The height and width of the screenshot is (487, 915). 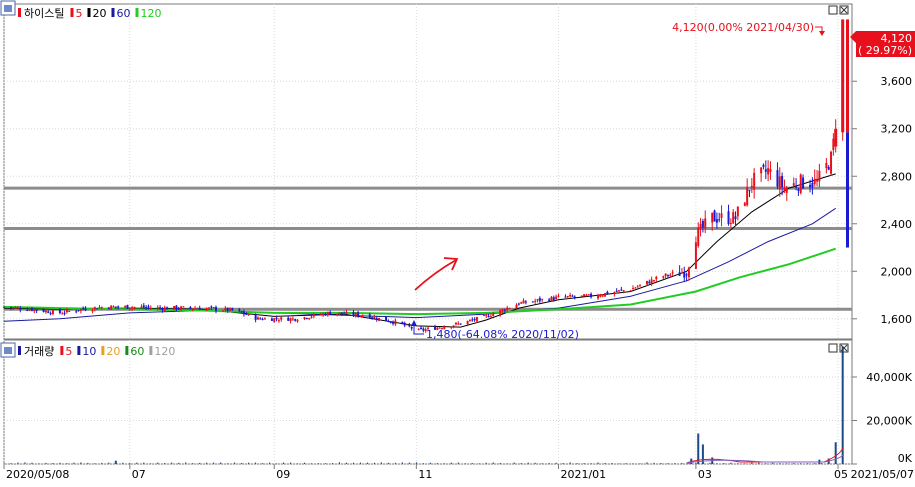 I want to click on x-tick-label: 2021/01, so click(x=583, y=474).